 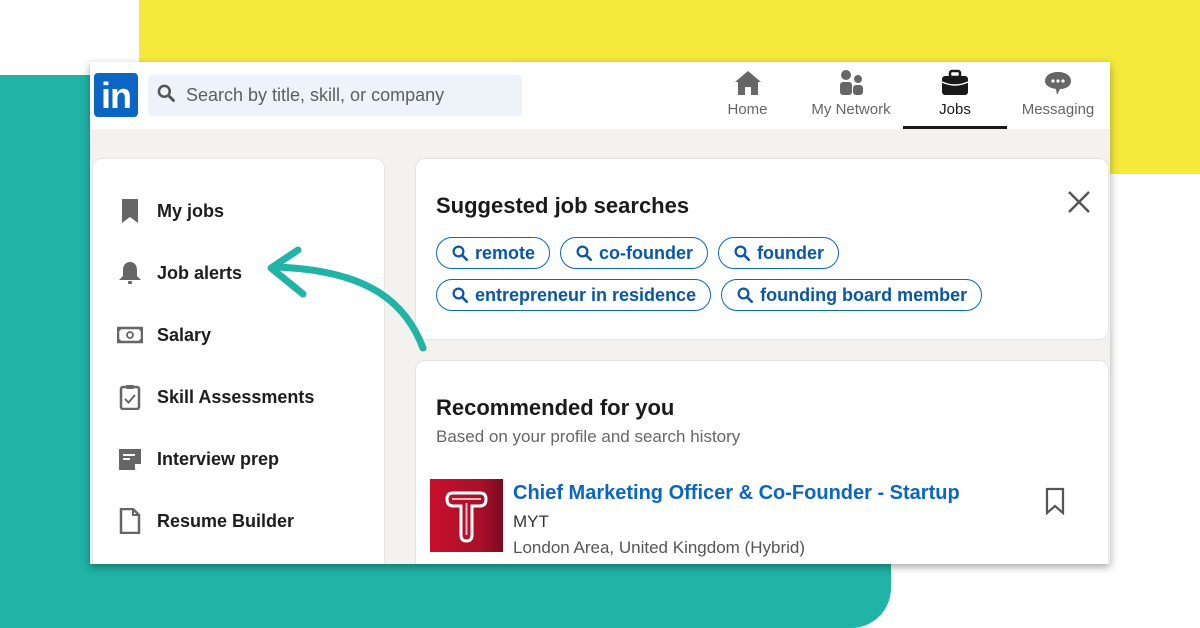 I want to click on clipboard-check-icon, so click(x=130, y=397).